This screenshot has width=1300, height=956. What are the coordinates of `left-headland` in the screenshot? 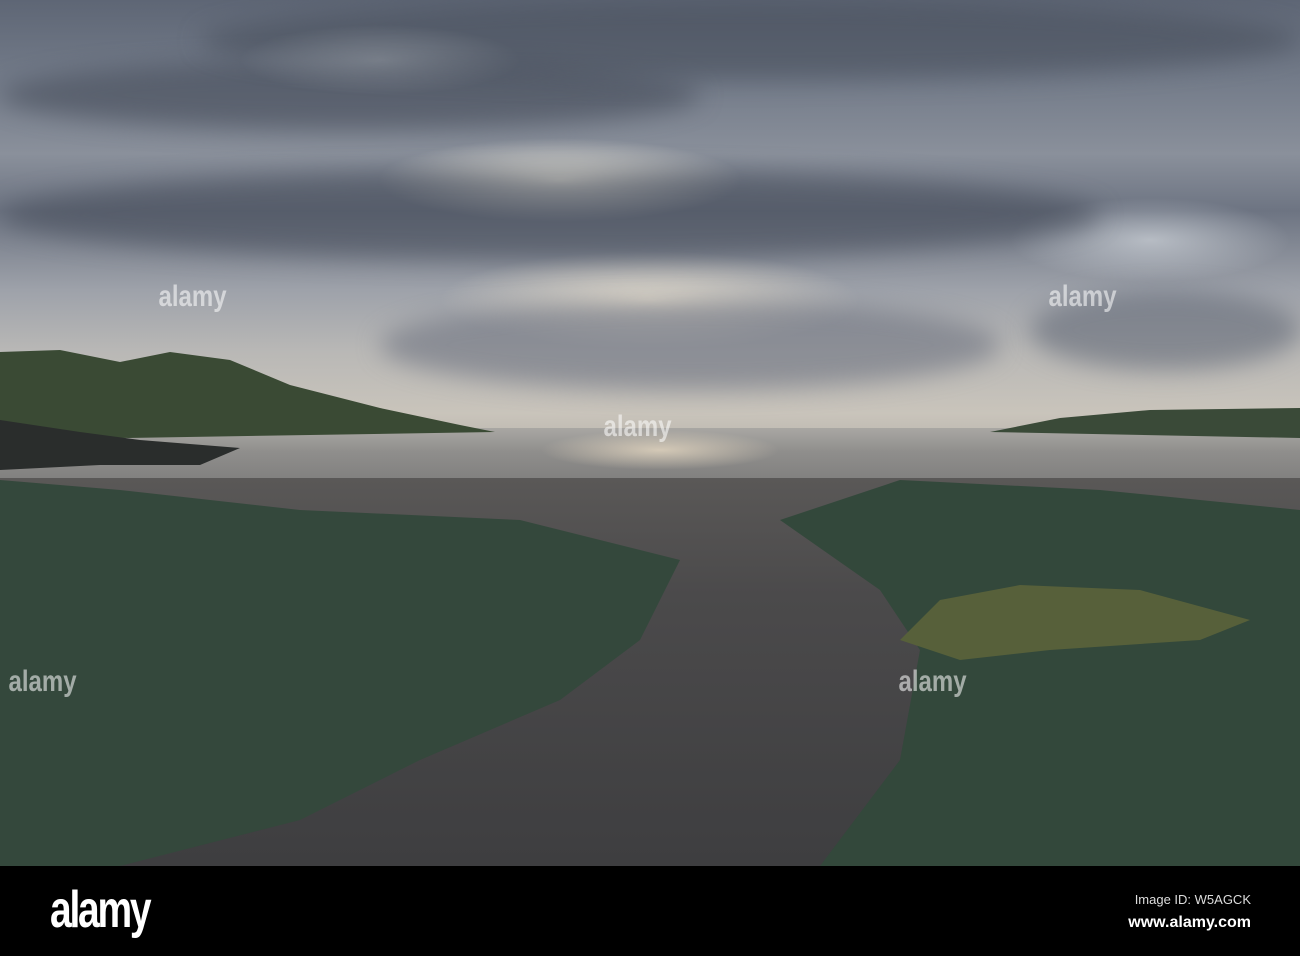 It's located at (247, 395).